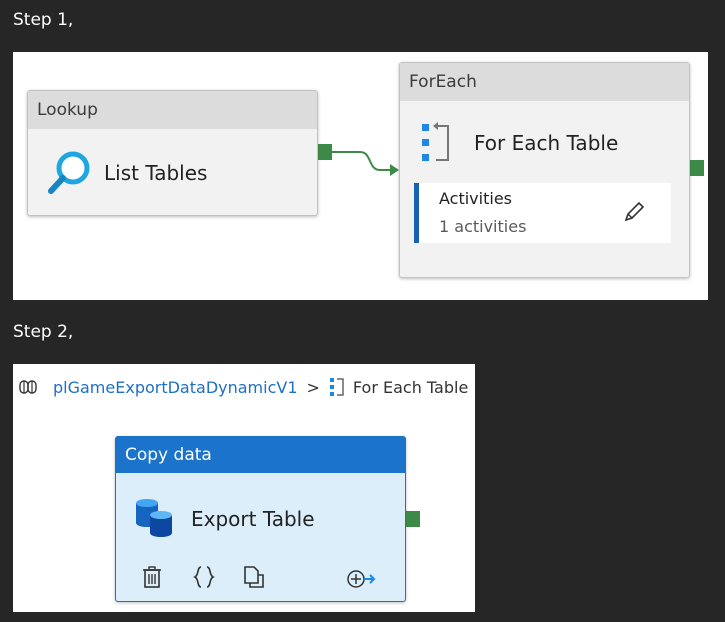 This screenshot has width=725, height=622. What do you see at coordinates (156, 173) in the screenshot?
I see `lookup-activity-title: List Tables` at bounding box center [156, 173].